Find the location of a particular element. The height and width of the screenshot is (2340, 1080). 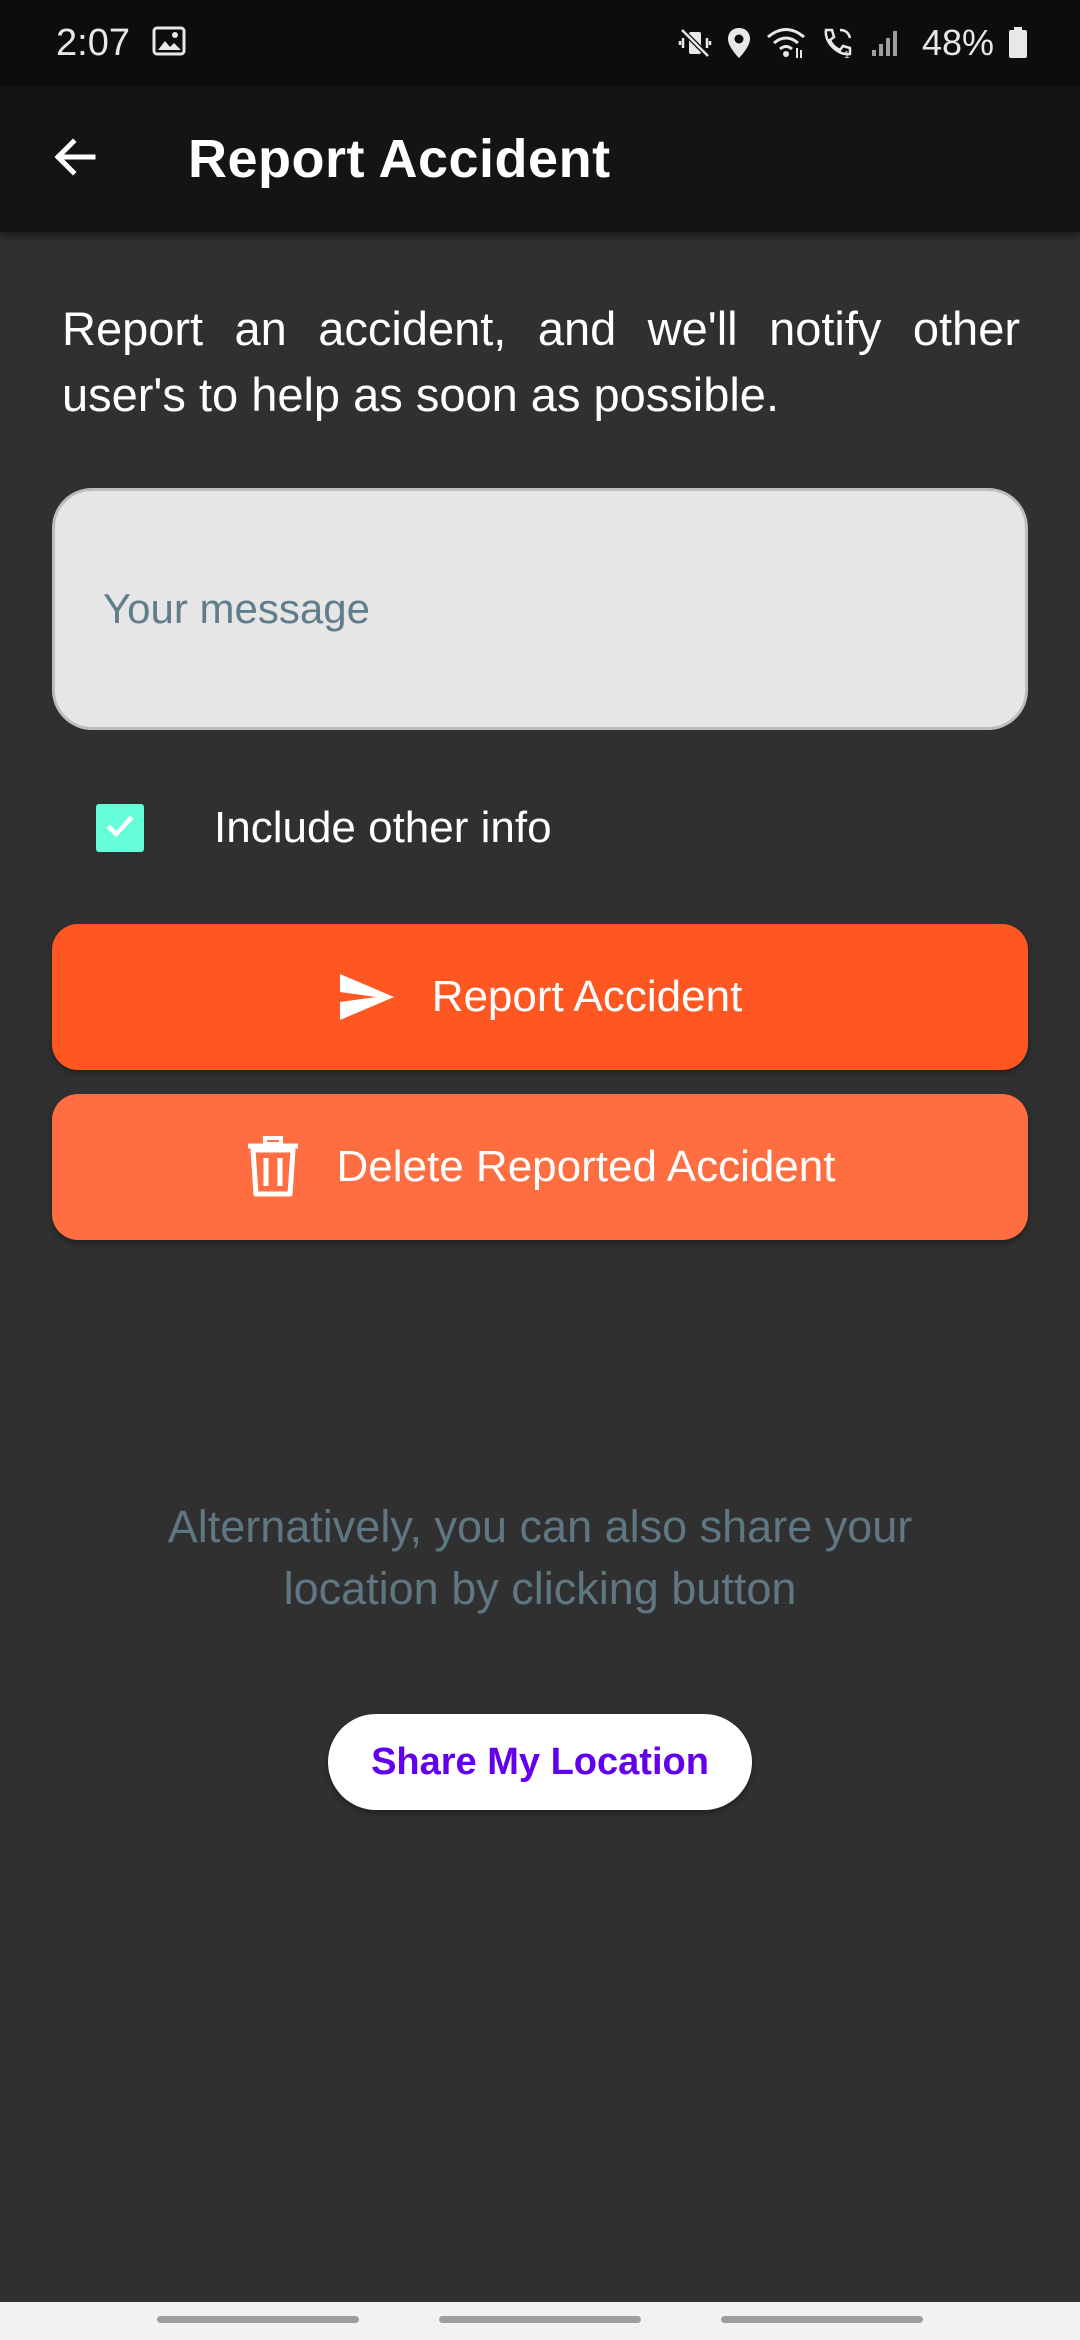

send-icon is located at coordinates (367, 997).